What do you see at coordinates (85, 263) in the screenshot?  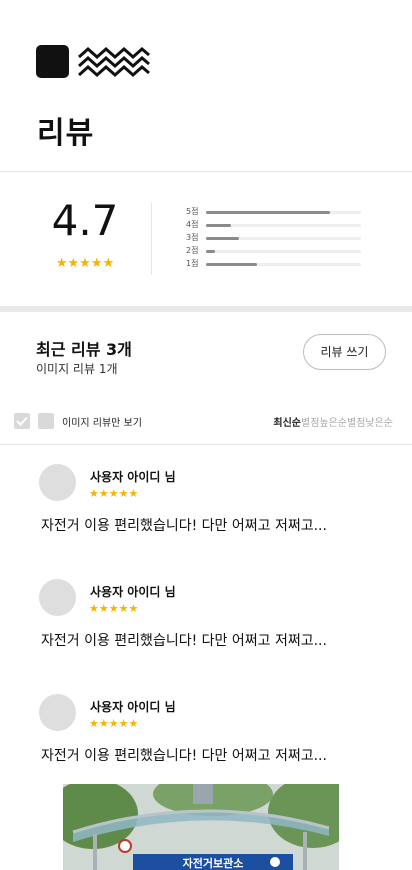 I see `average-stars: ★★★★★` at bounding box center [85, 263].